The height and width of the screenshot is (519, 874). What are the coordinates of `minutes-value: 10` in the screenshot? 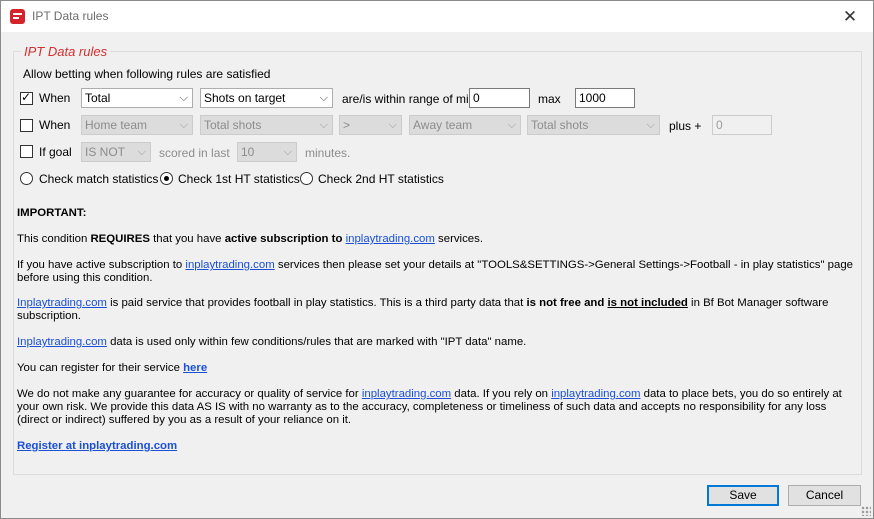 It's located at (248, 152).